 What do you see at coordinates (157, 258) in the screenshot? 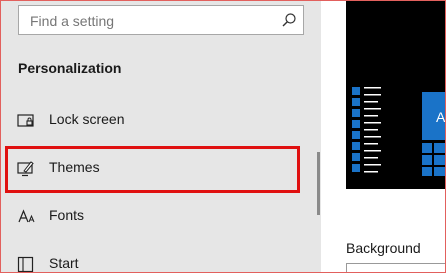
I see `sidebar-item-start: Start` at bounding box center [157, 258].